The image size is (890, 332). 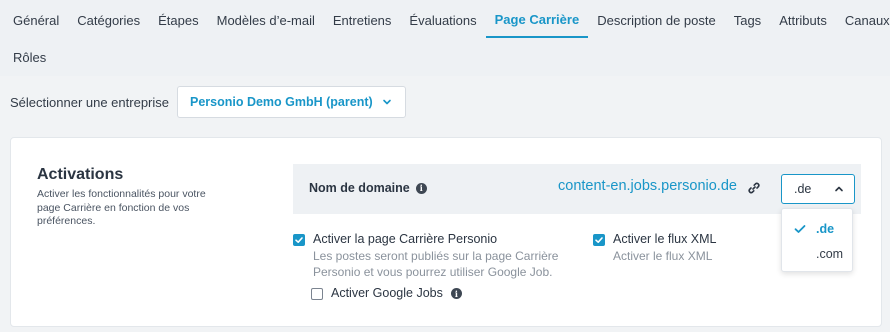 I want to click on career-page-label: Activer la page Carrière Personio, so click(x=405, y=239).